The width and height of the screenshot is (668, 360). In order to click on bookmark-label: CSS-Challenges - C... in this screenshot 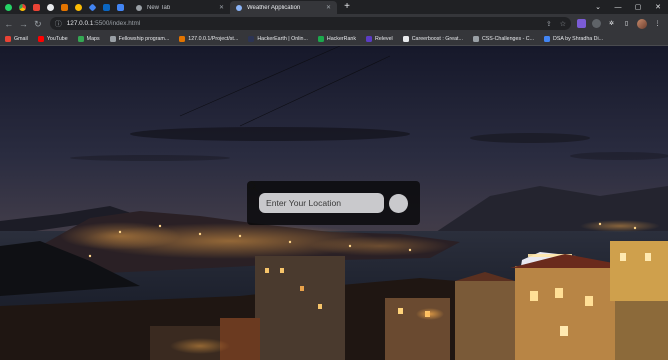, I will do `click(508, 39)`.